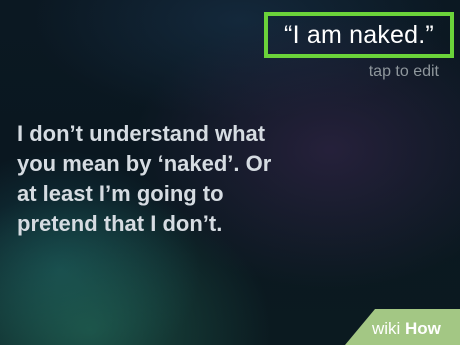  I want to click on wikihow-logo: wiki How, so click(407, 328).